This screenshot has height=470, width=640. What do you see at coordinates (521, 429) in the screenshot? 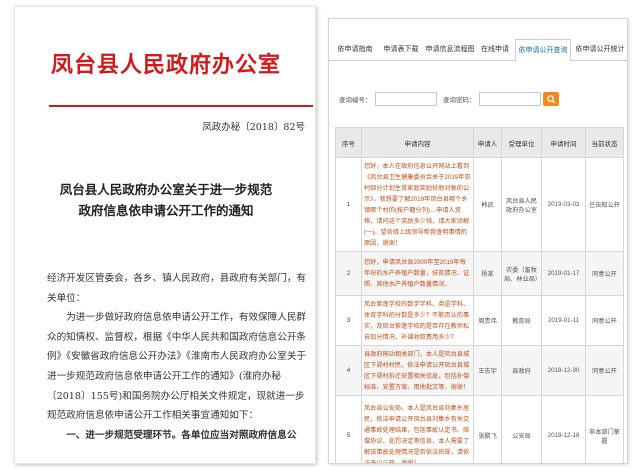
I see `accepting-unit: 公安局` at bounding box center [521, 429].